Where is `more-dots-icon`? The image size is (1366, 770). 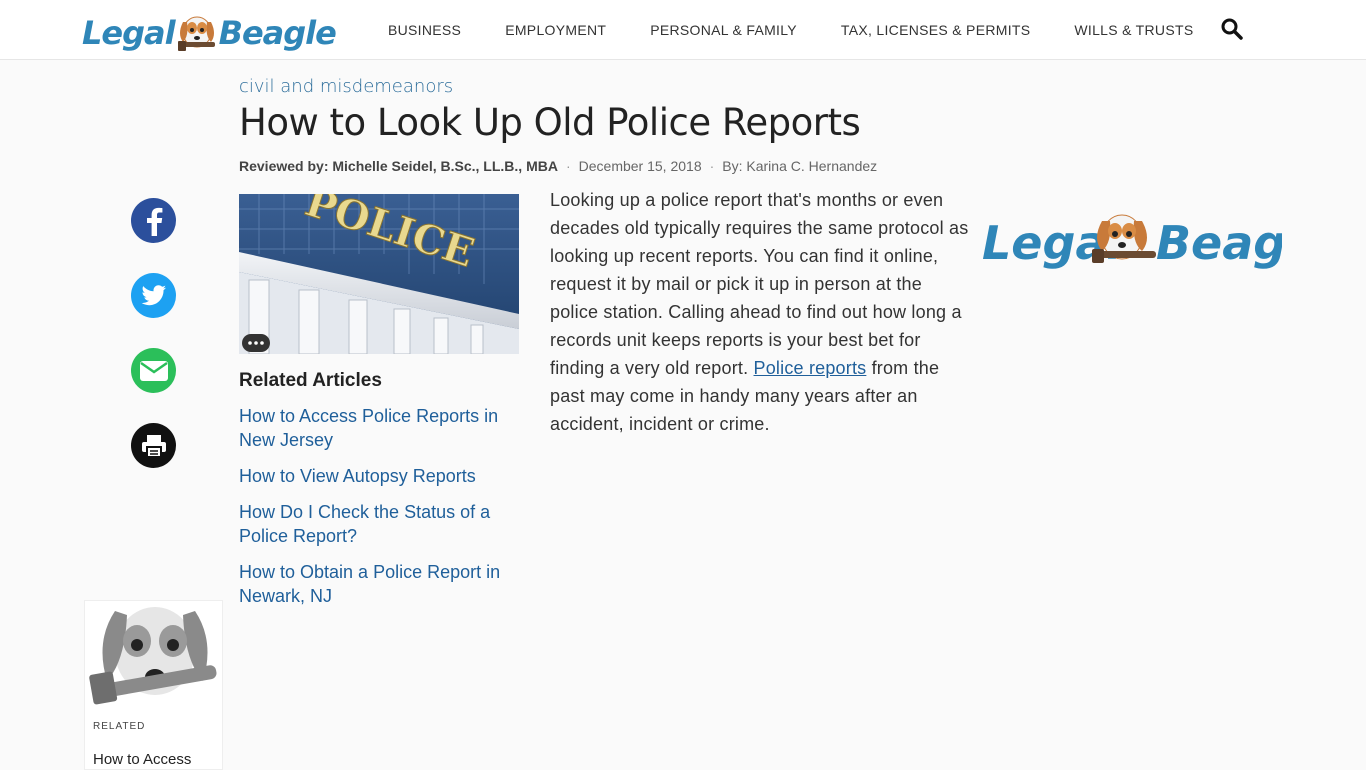 more-dots-icon is located at coordinates (256, 343).